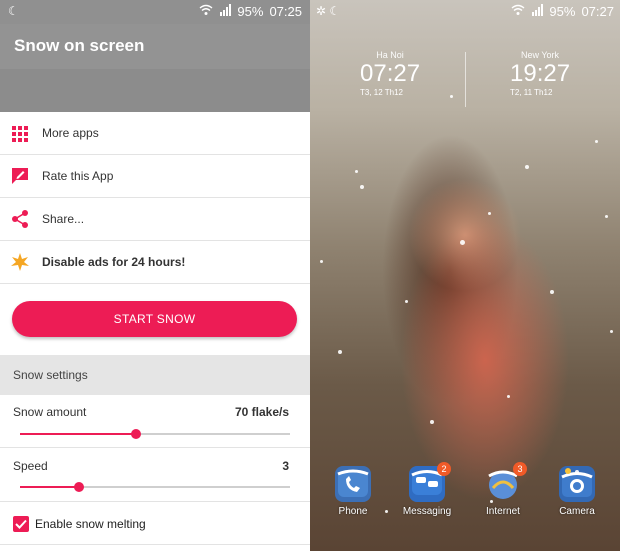  What do you see at coordinates (430, 482) in the screenshot?
I see `messaging-icon: 2` at bounding box center [430, 482].